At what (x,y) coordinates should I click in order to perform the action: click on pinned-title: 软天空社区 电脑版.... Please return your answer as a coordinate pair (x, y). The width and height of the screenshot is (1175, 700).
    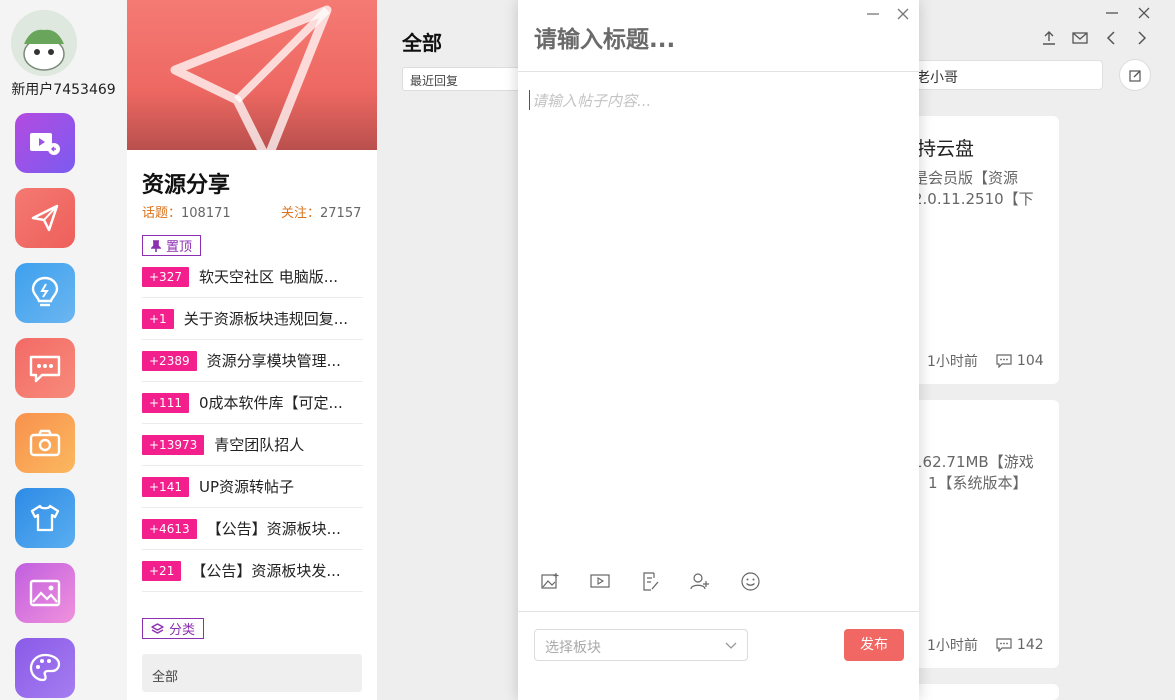
    Looking at the image, I should click on (268, 277).